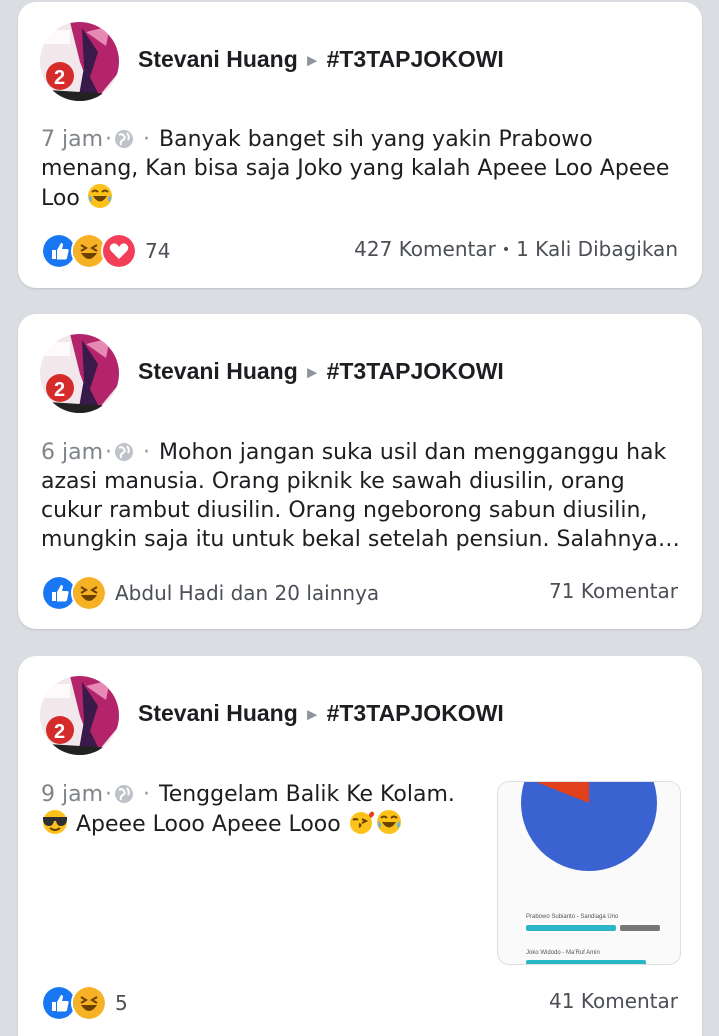  Describe the element at coordinates (121, 1003) in the screenshot. I see `reaction-count: 5` at that location.